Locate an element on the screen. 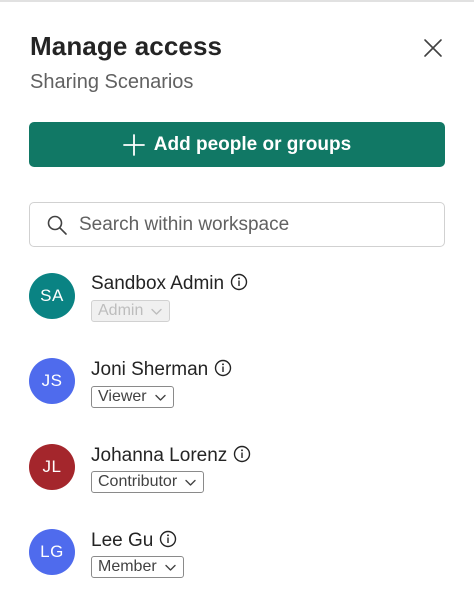 The height and width of the screenshot is (606, 474). role-value: Contributor is located at coordinates (138, 481).